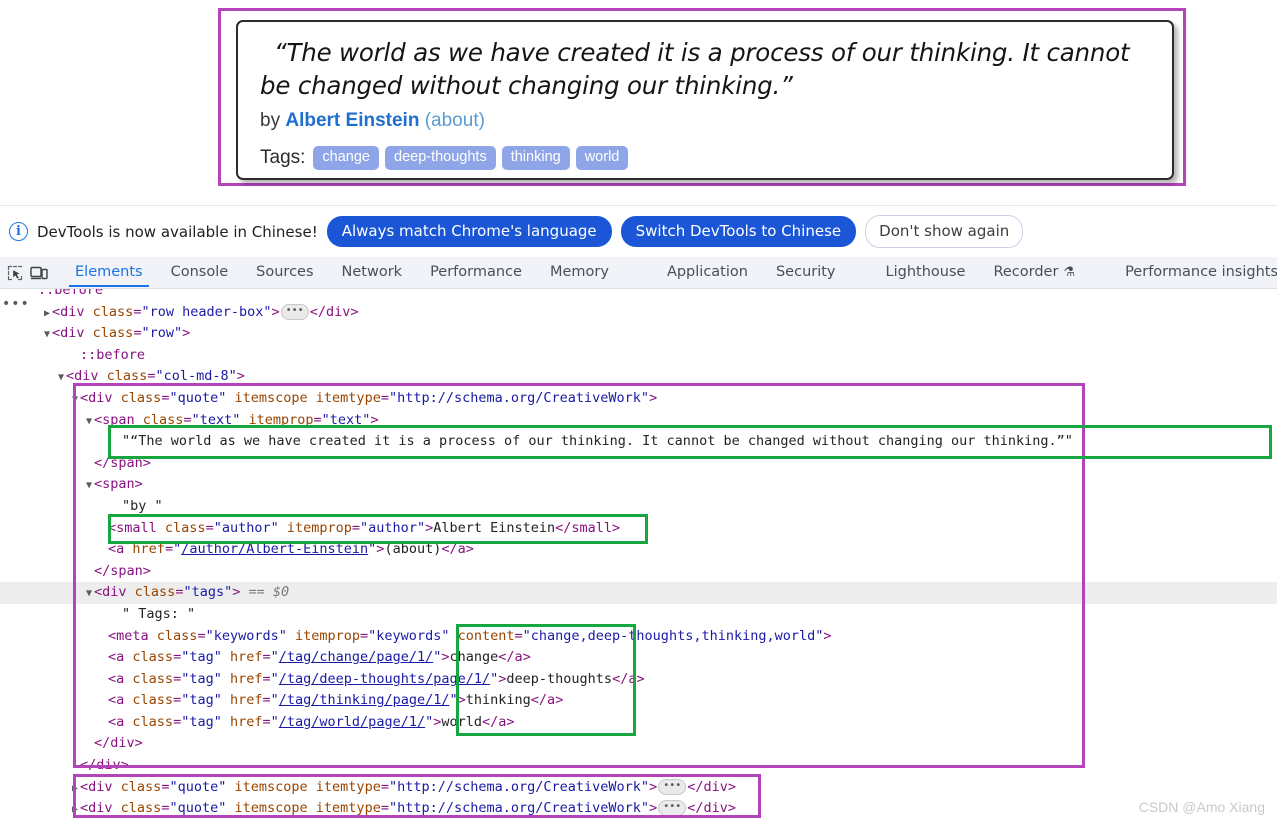 This screenshot has height=821, width=1277. Describe the element at coordinates (638, 313) in the screenshot. I see `dom-node-row: ▶ <div class="row header-box"> ••• </div>` at that location.